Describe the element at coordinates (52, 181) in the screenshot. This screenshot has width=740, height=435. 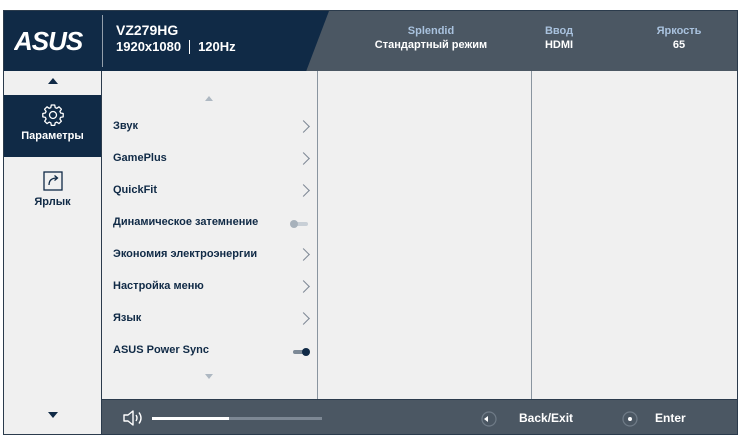
I see `shortcut-icon` at that location.